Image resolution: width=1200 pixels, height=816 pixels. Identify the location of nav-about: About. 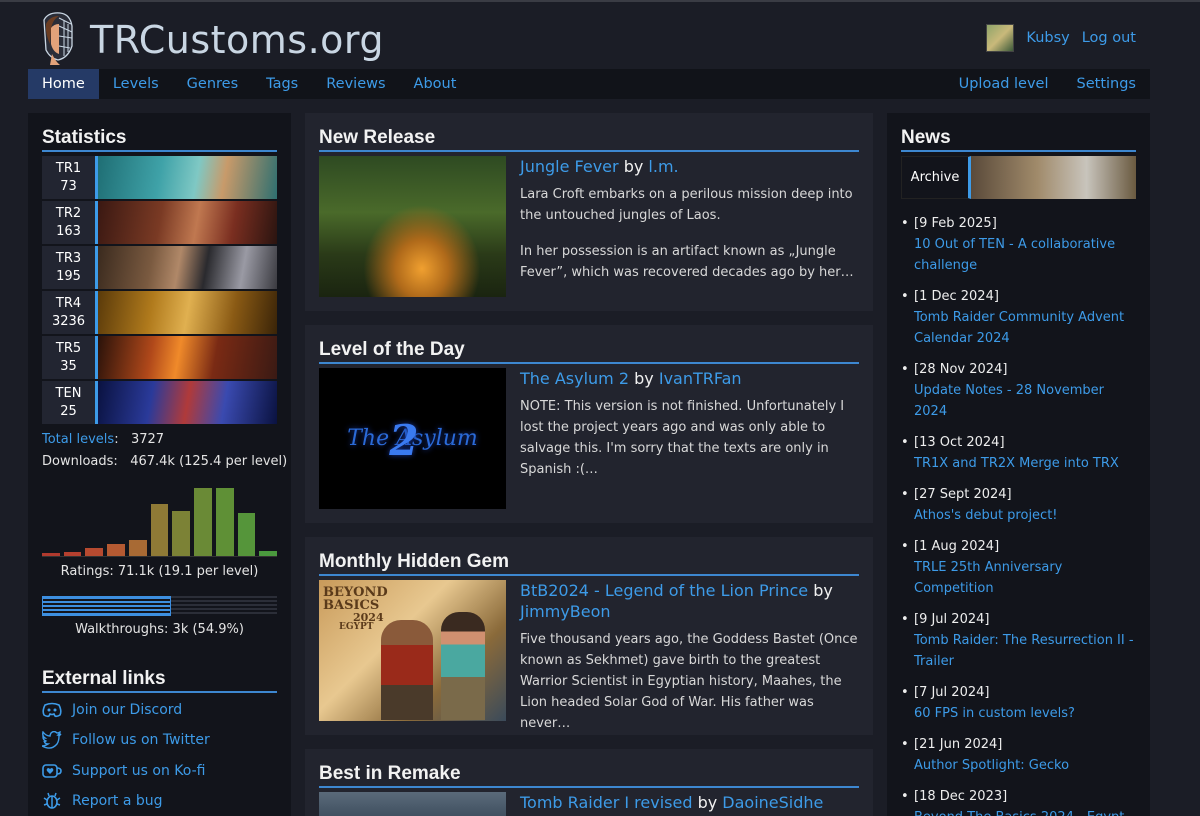
(435, 84).